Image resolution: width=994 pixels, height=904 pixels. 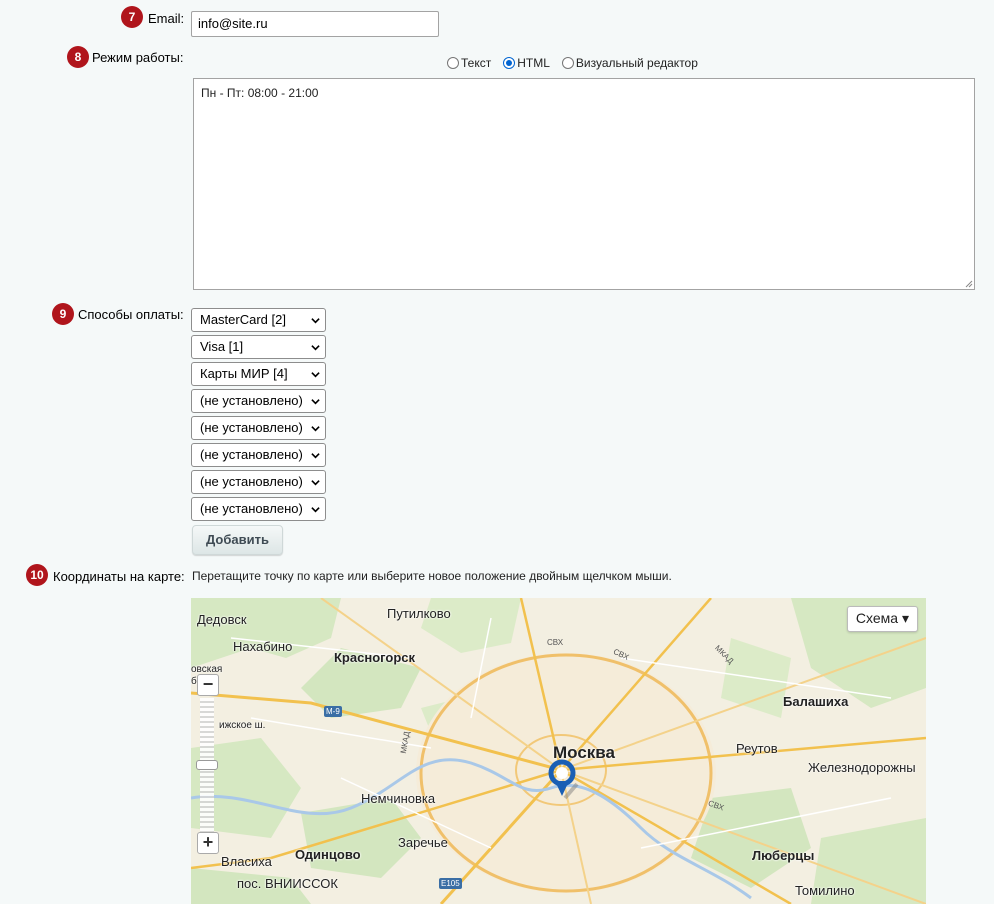 I want to click on place-zarechye: Заречье, so click(x=423, y=842).